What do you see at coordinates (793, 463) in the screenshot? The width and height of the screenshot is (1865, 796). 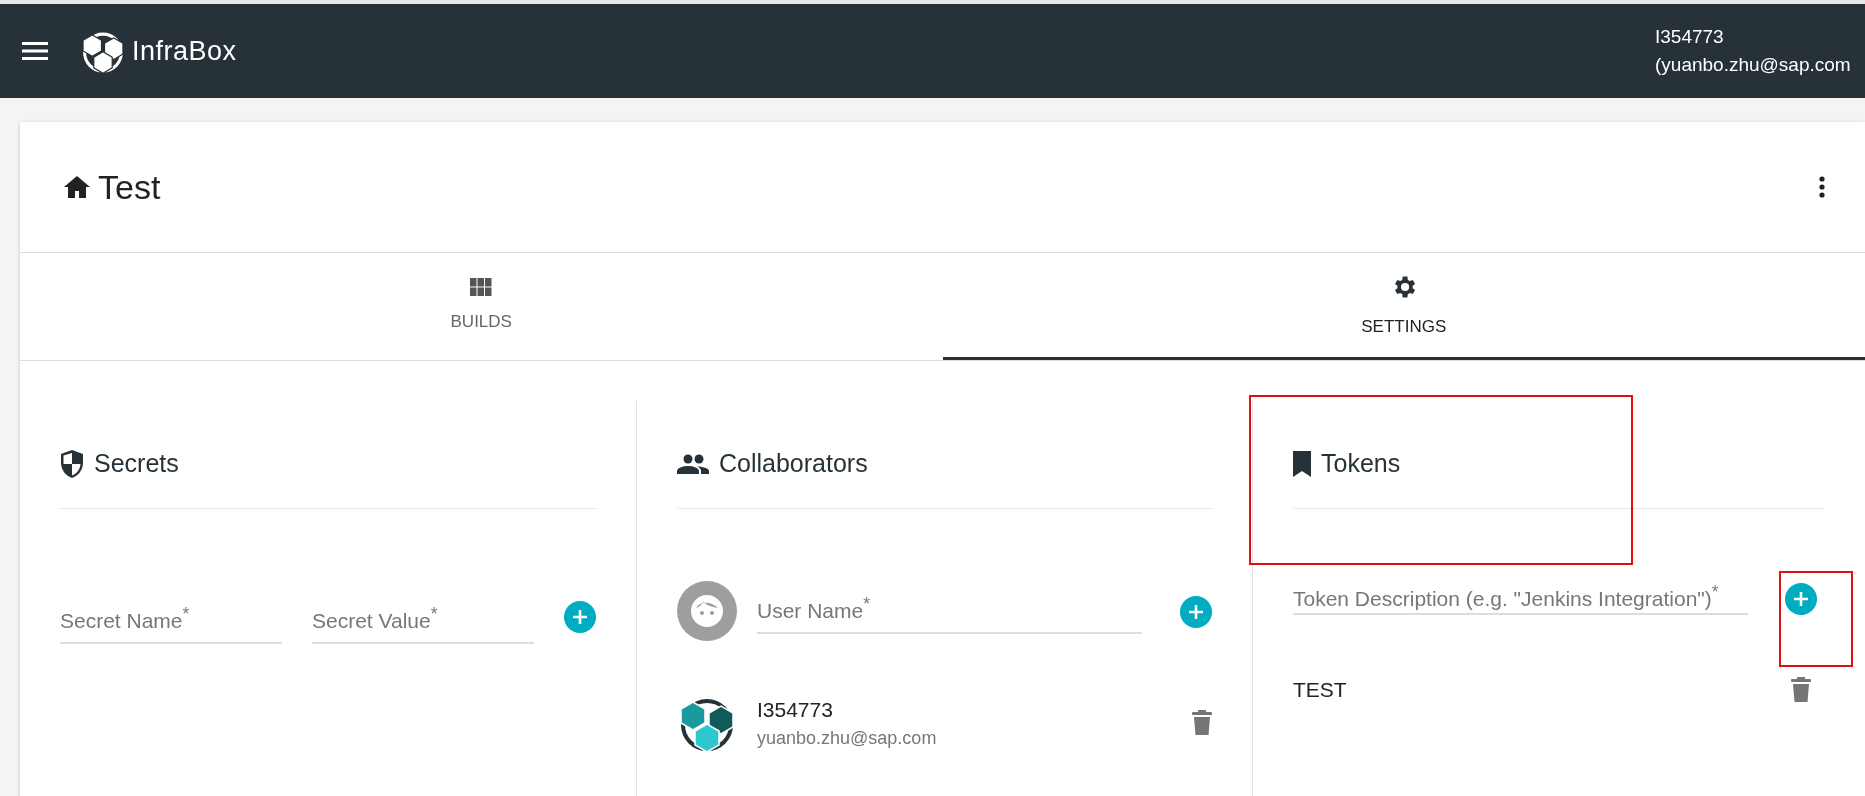 I see `collaborators-heading: Collaborators` at bounding box center [793, 463].